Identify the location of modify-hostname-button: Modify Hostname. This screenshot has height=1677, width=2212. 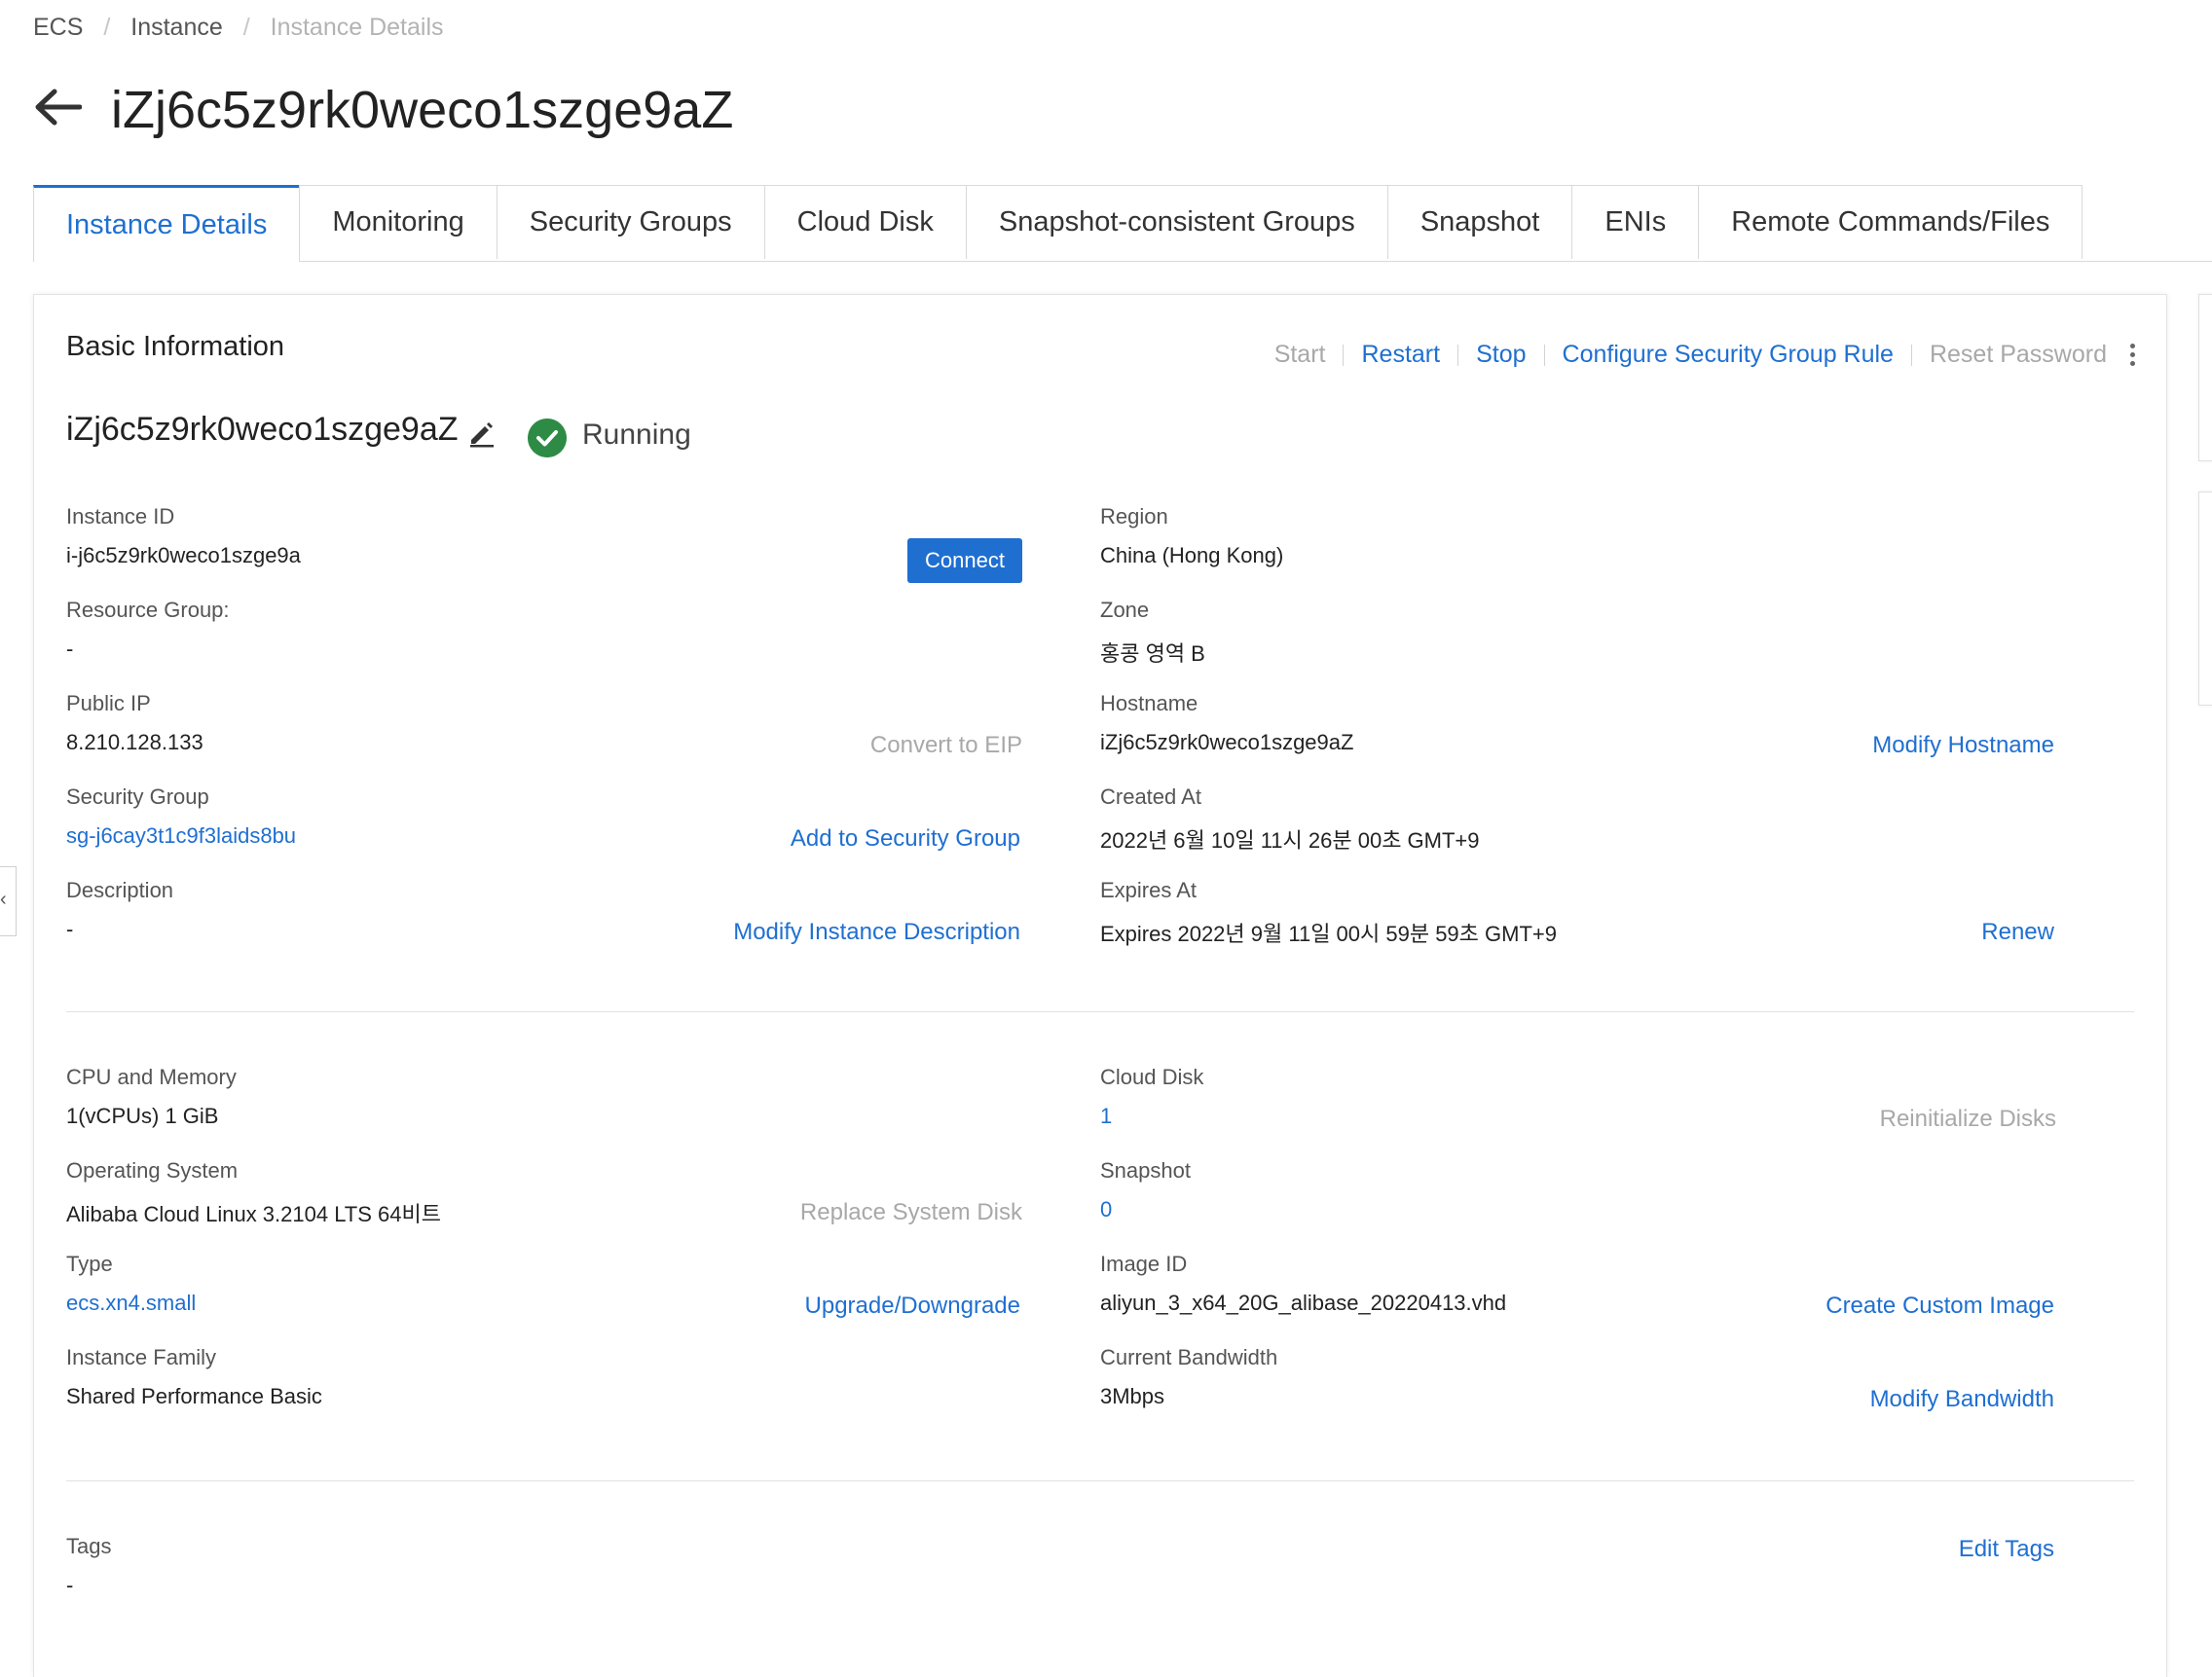
(1963, 746).